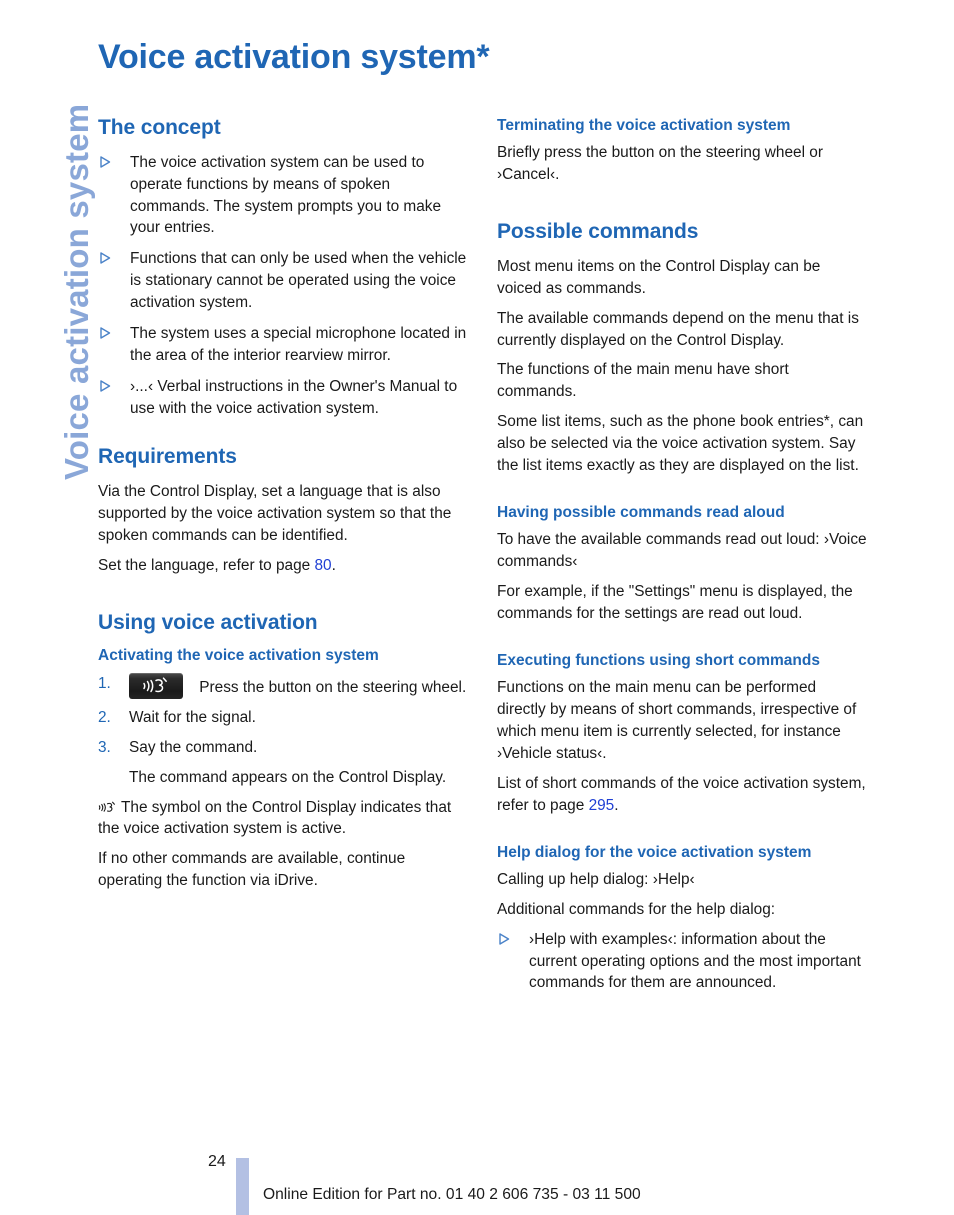  I want to click on page-number: 24, so click(217, 1161).